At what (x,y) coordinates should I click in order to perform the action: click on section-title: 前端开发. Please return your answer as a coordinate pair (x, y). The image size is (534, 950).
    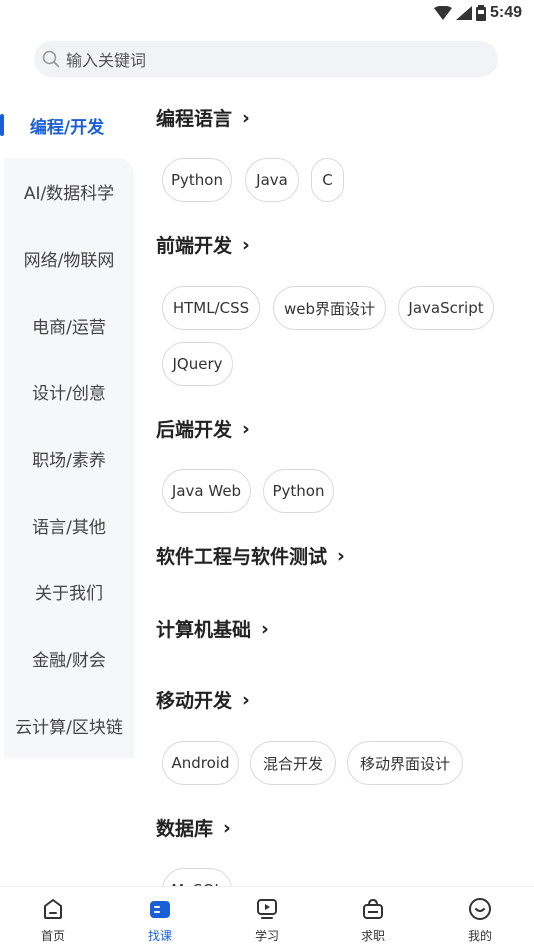
    Looking at the image, I should click on (194, 246).